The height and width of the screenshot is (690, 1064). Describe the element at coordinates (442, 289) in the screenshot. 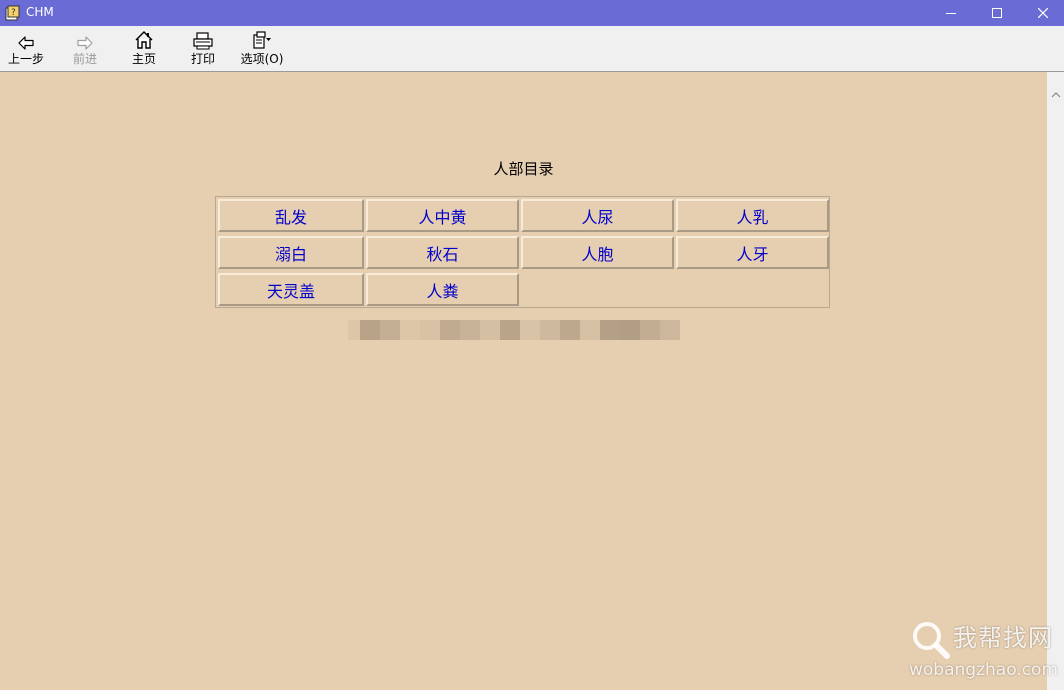

I see `toc-link: 人粪` at that location.